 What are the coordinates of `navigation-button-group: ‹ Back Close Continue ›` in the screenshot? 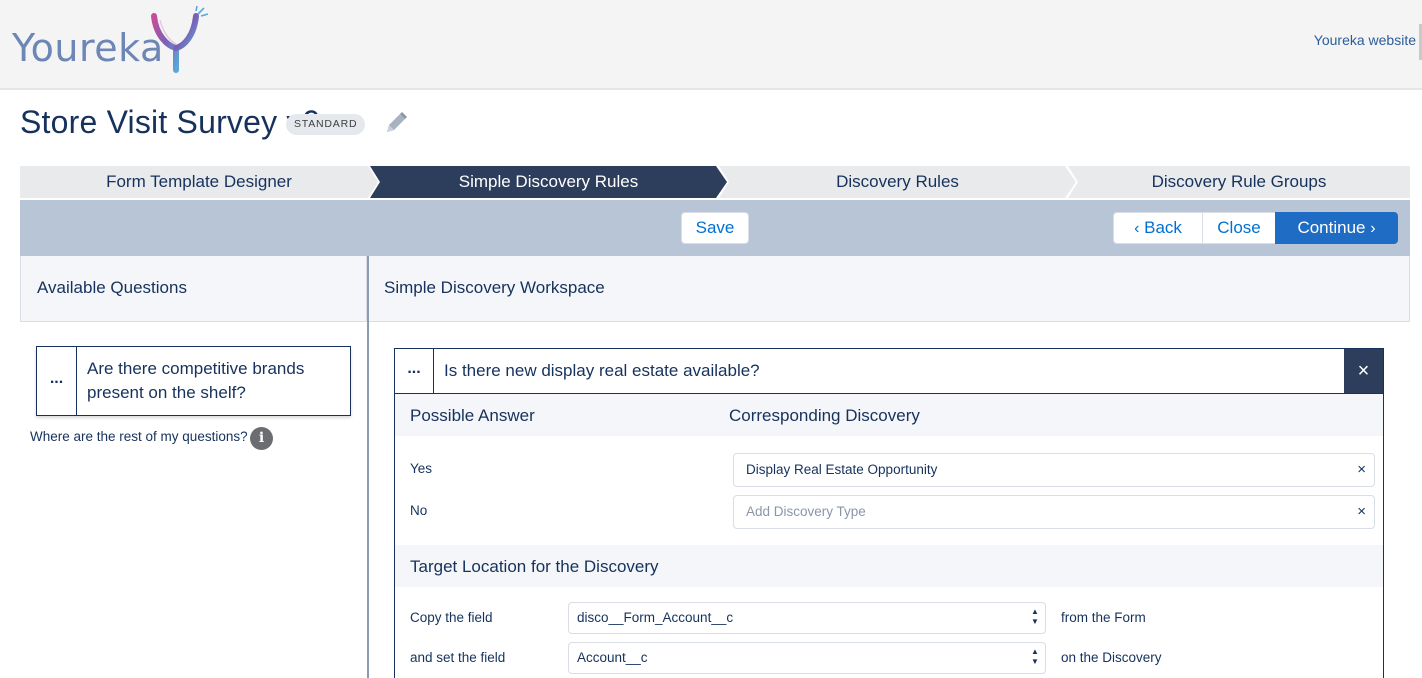 It's located at (1255, 228).